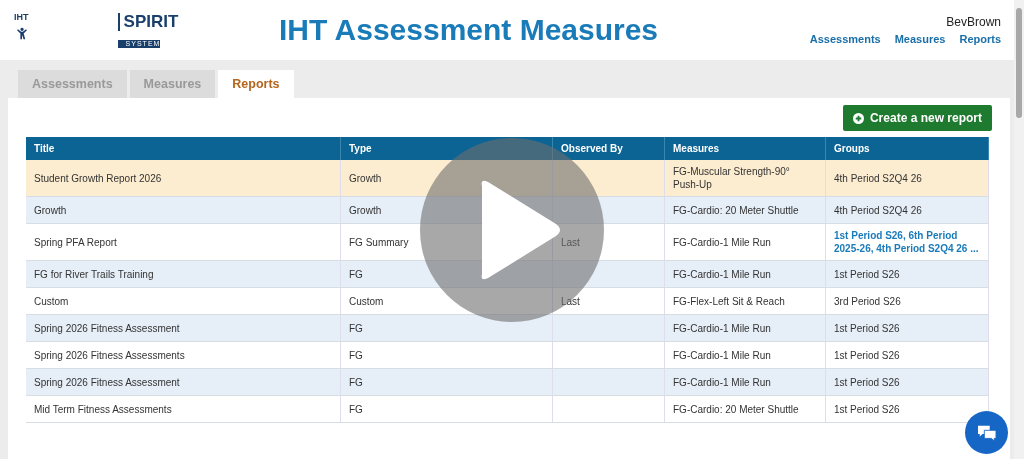 This screenshot has height=459, width=1024. Describe the element at coordinates (980, 39) in the screenshot. I see `nav-link: Reports` at that location.